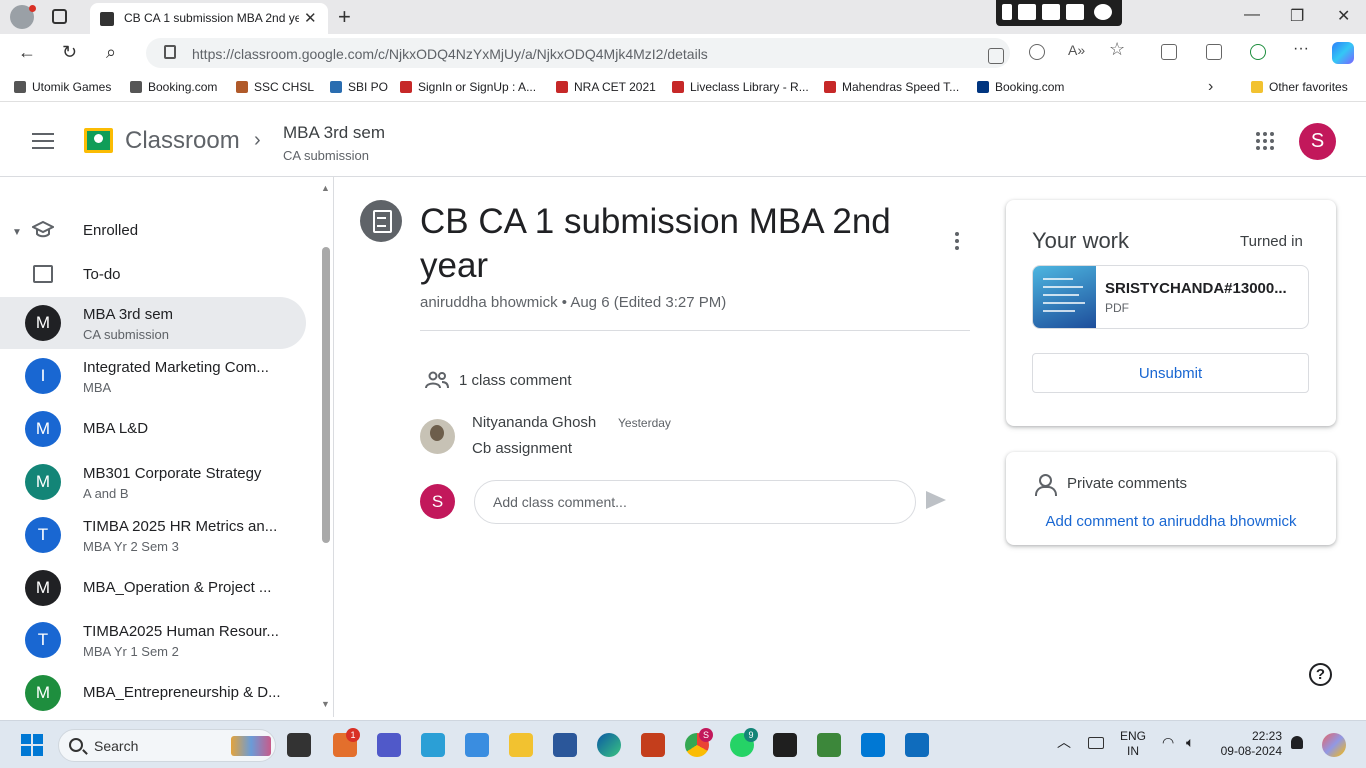 This screenshot has height=768, width=1366. What do you see at coordinates (1258, 52) in the screenshot?
I see `browser-essentials-icon` at bounding box center [1258, 52].